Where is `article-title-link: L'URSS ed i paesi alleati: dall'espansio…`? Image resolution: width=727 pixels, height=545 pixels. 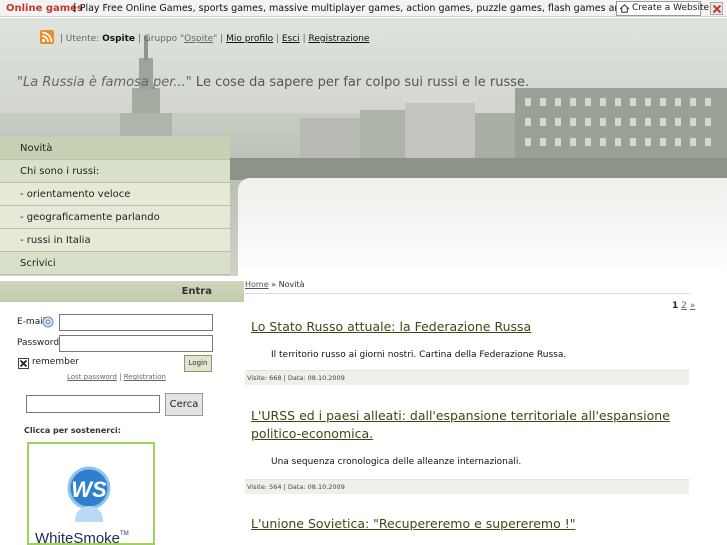
article-title-link: L'URSS ed i paesi alleati: dall'espansio… is located at coordinates (466, 425).